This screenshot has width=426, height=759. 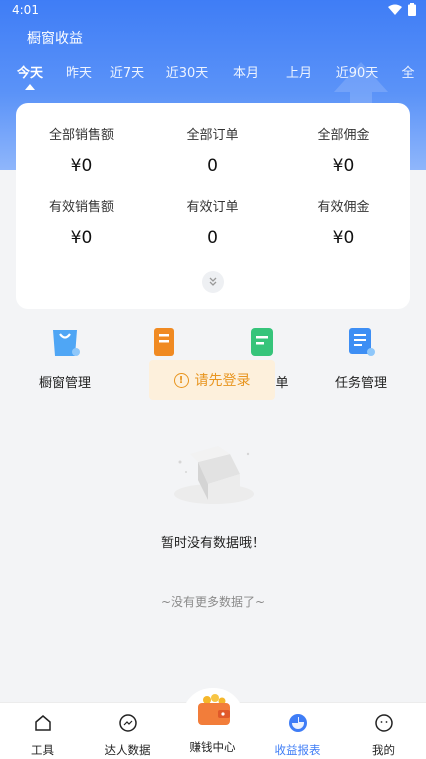 What do you see at coordinates (245, 73) in the screenshot?
I see `tab-label: 本月` at bounding box center [245, 73].